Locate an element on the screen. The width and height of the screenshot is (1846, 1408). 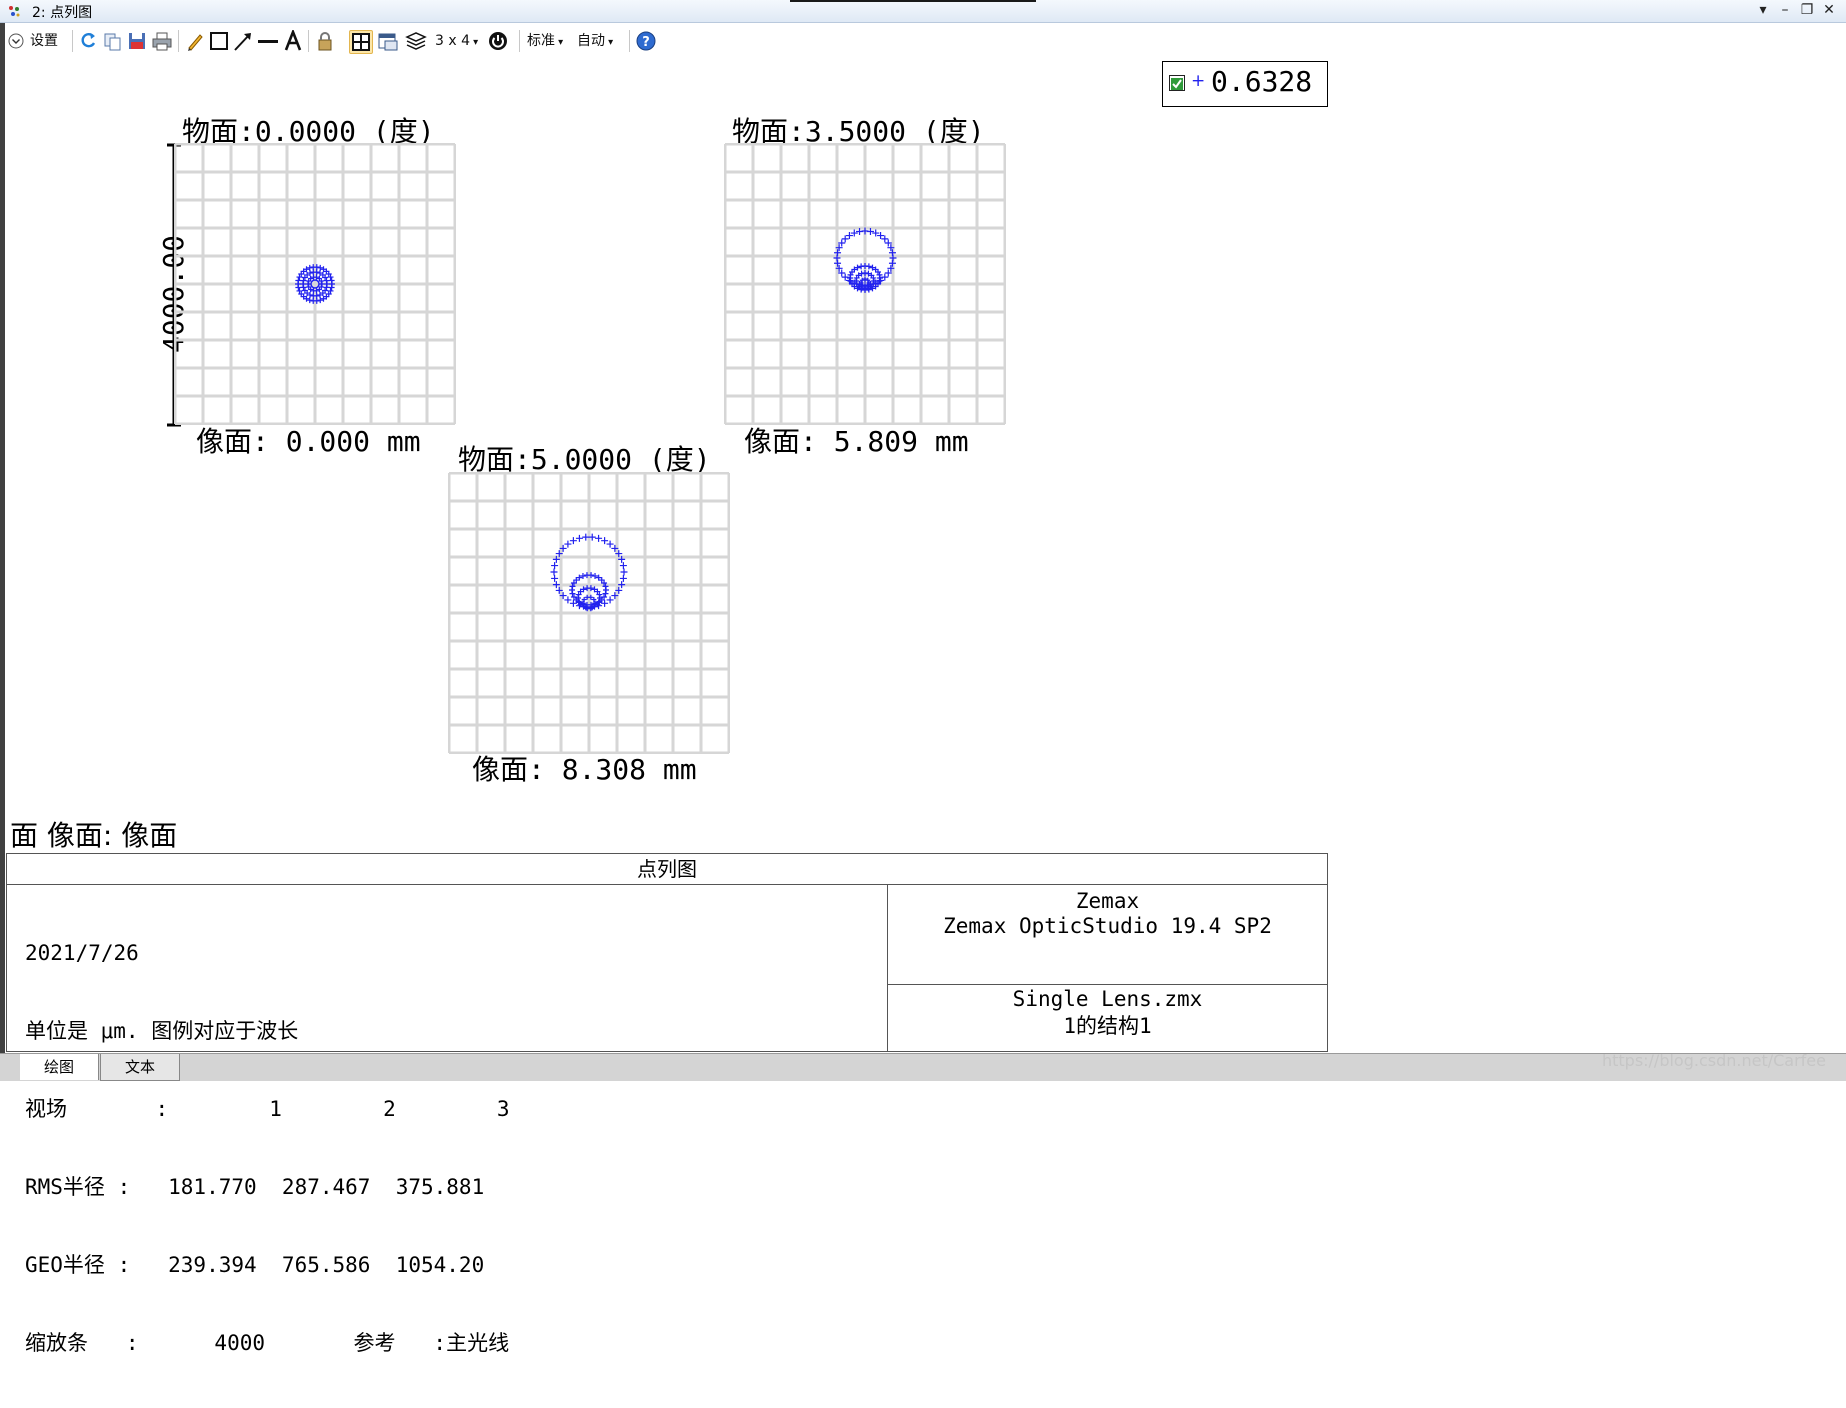
arrow-icon is located at coordinates (242, 42).